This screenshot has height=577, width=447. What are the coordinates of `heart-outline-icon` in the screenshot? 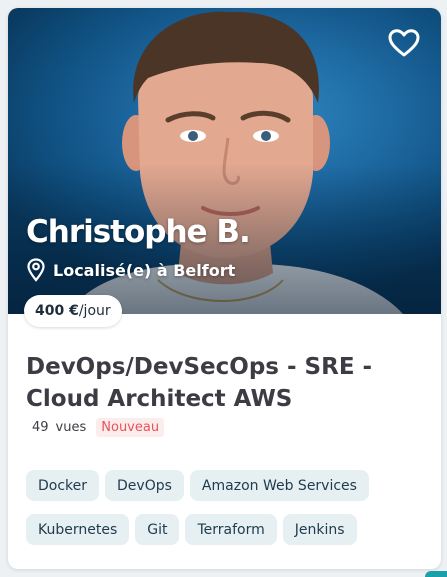 It's located at (404, 43).